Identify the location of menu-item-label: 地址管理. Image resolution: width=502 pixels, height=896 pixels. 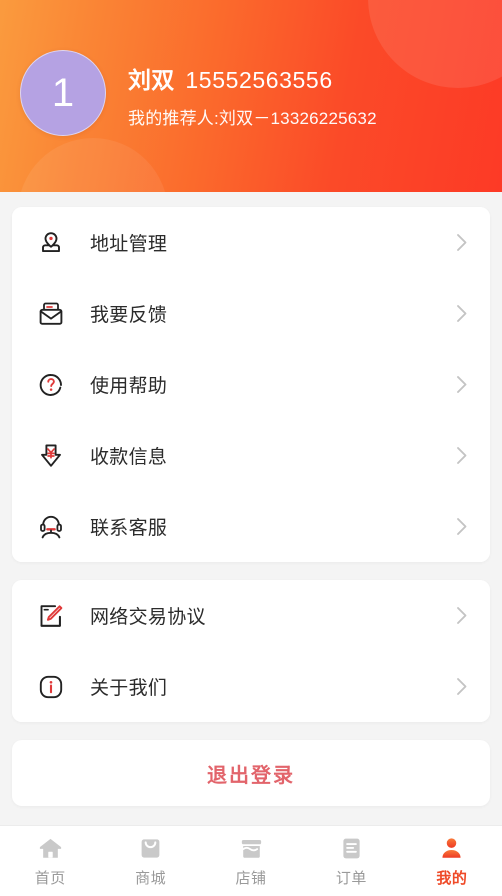
(129, 244).